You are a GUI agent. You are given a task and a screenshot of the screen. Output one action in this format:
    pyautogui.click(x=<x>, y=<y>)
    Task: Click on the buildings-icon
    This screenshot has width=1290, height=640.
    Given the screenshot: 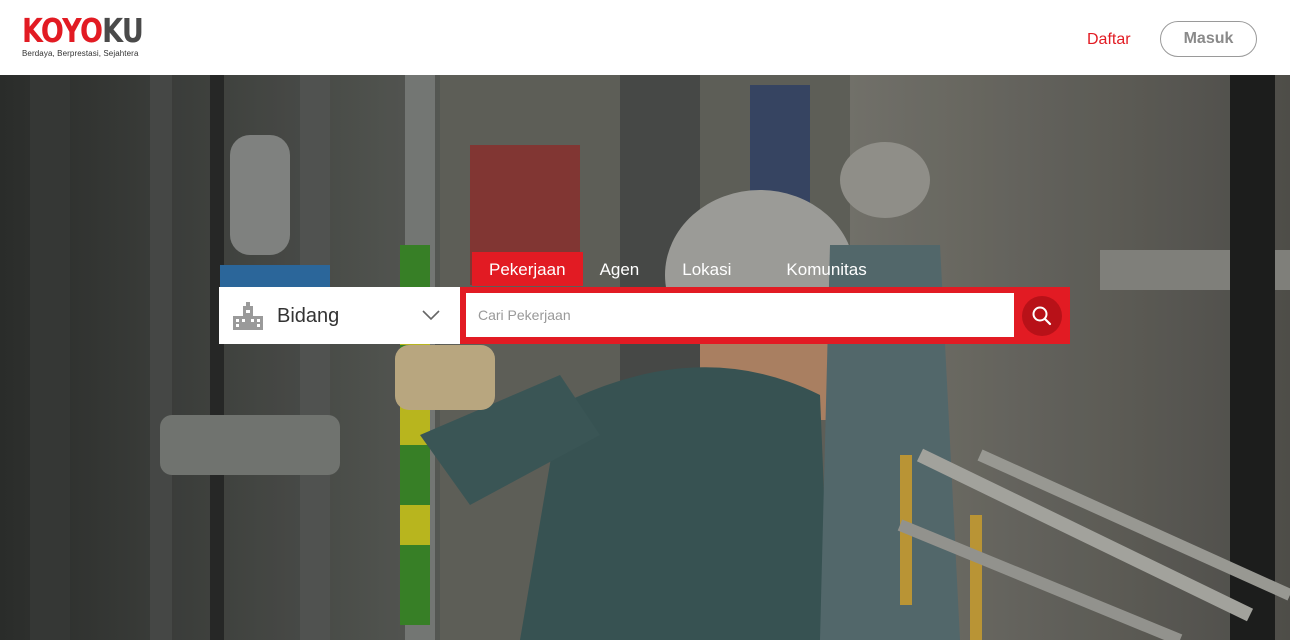 What is the action you would take?
    pyautogui.click(x=248, y=316)
    